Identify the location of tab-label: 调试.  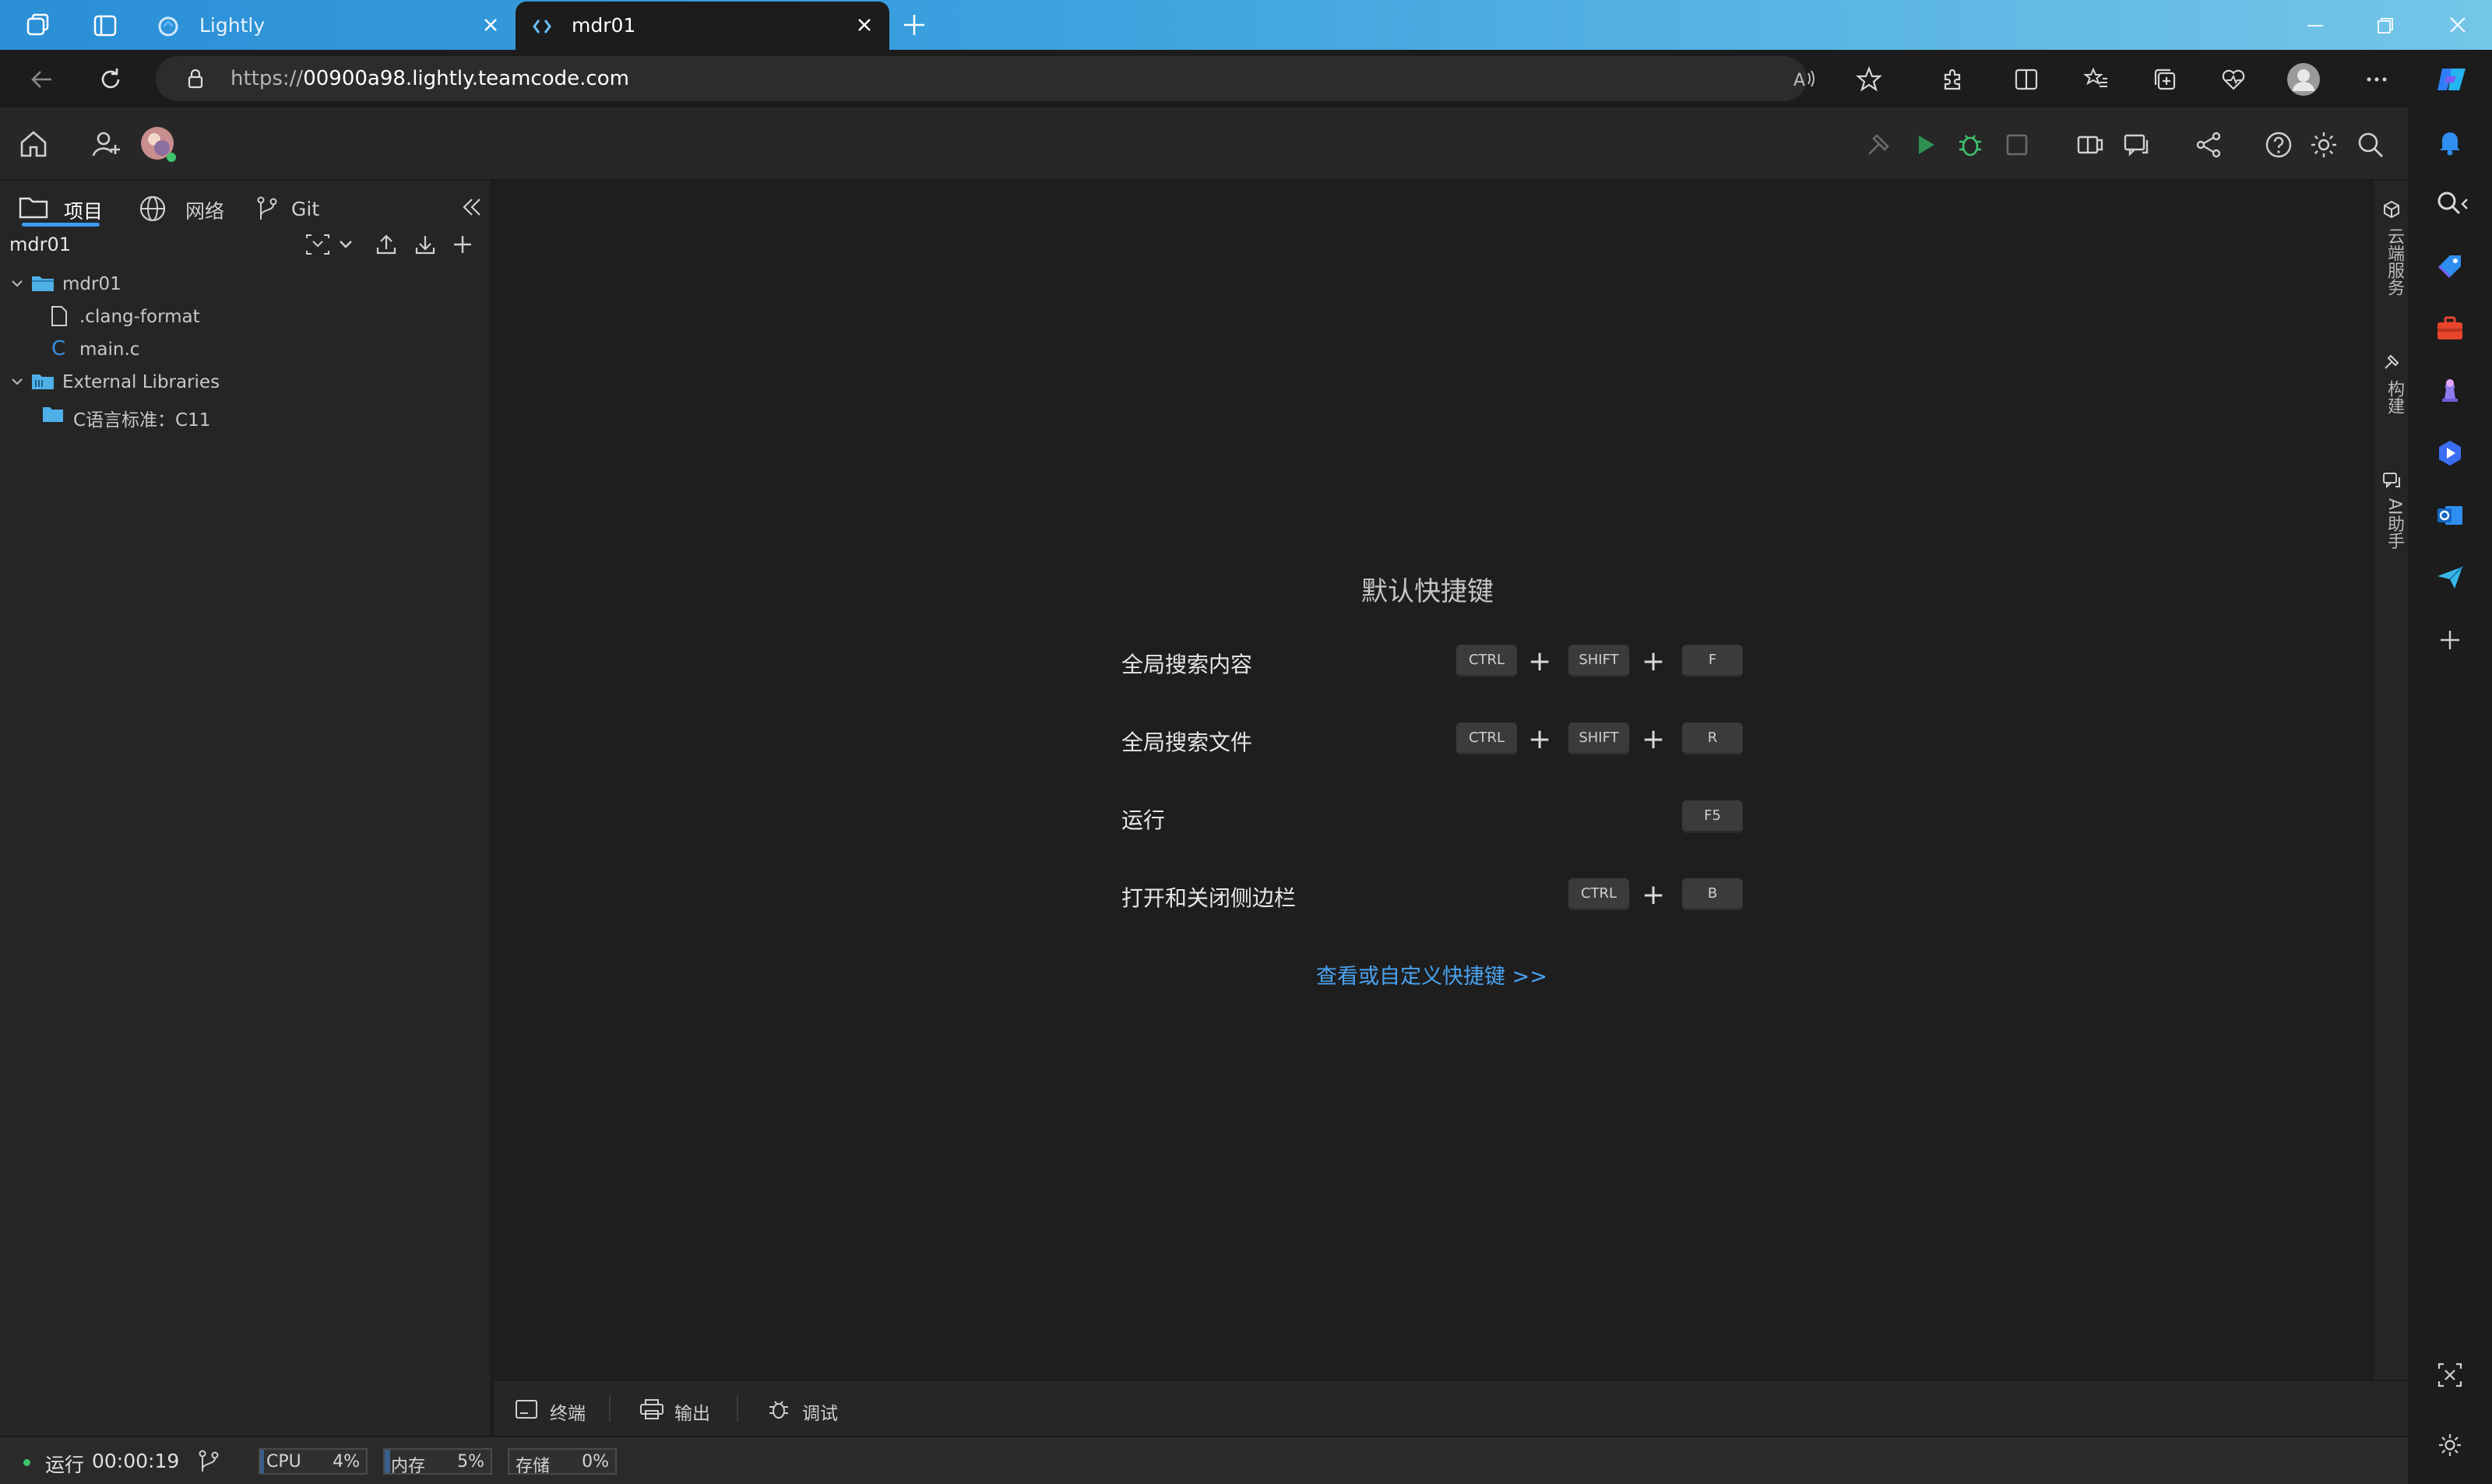
(820, 1414).